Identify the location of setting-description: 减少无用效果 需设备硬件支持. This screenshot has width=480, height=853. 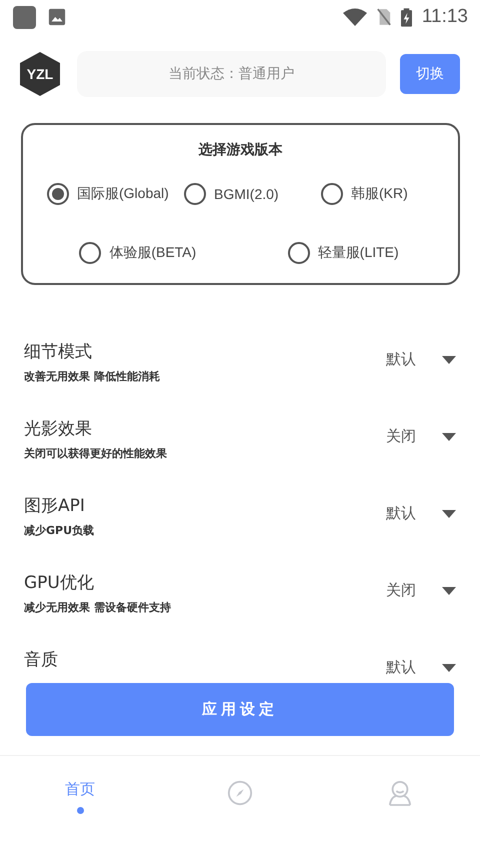
(97, 607).